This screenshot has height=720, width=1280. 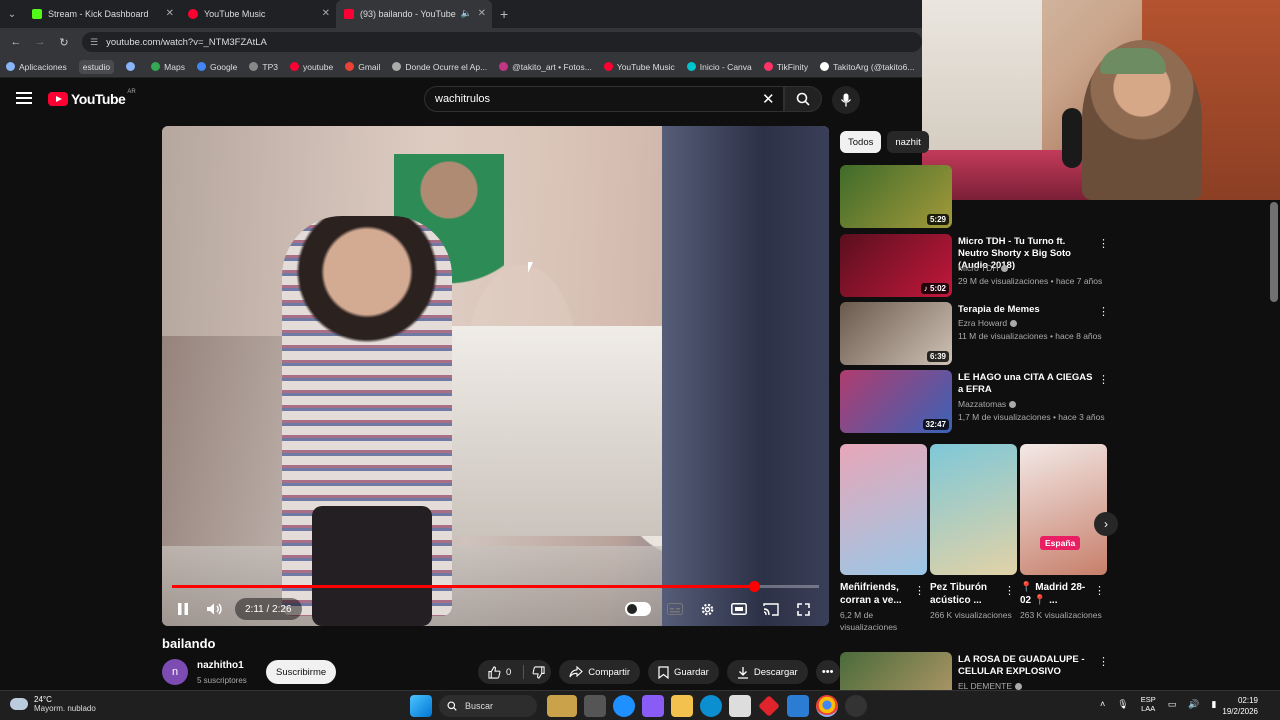 I want to click on language-indicator: ESP LAA, so click(x=1148, y=704).